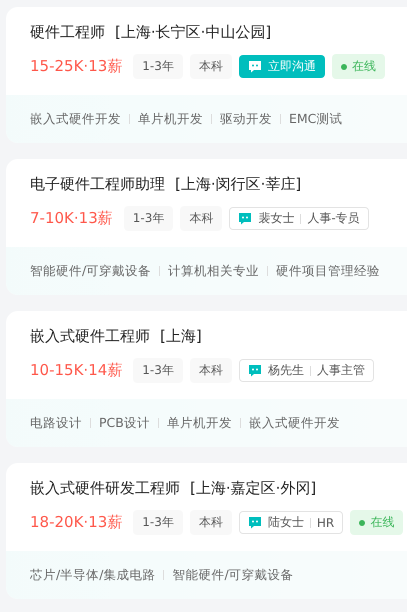 The width and height of the screenshot is (407, 612). I want to click on recruiter-name: 陆女士, so click(286, 522).